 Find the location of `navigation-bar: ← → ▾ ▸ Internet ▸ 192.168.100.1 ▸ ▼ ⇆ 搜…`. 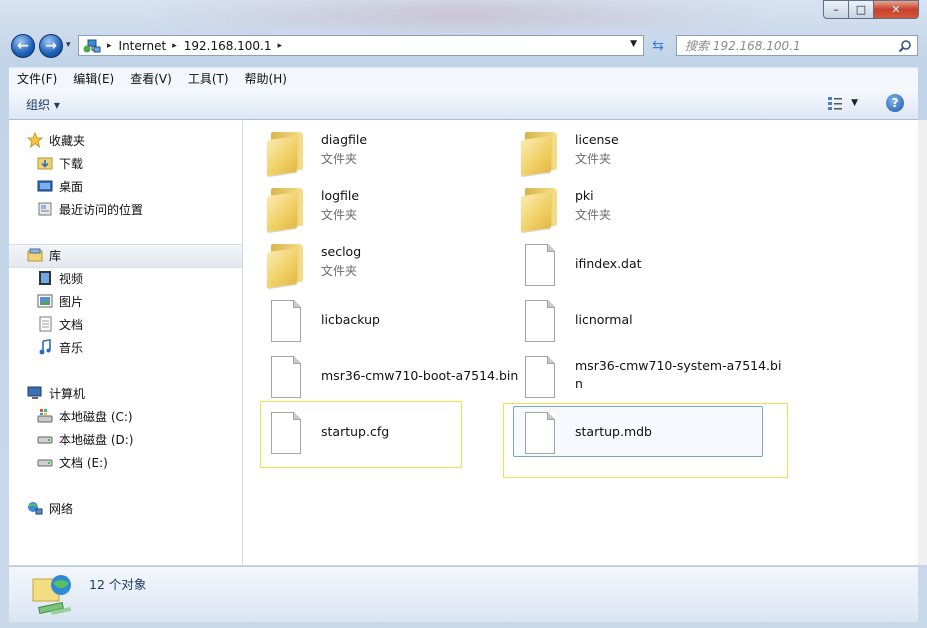

navigation-bar: ← → ▾ ▸ Internet ▸ 192.168.100.1 ▸ ▼ ⇆ 搜… is located at coordinates (463, 46).